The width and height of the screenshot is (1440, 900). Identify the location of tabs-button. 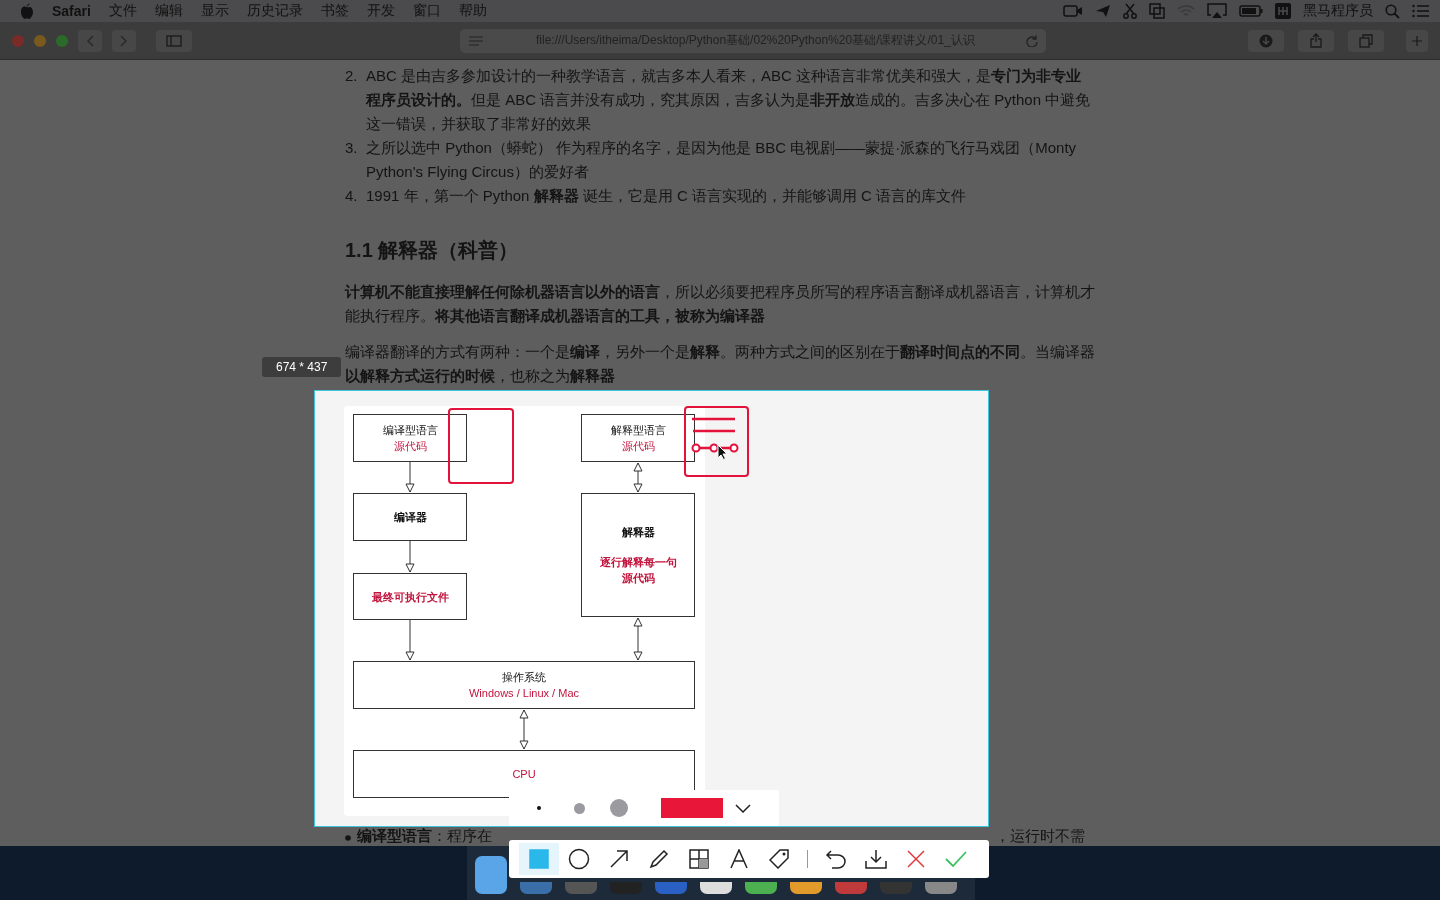
(1366, 40).